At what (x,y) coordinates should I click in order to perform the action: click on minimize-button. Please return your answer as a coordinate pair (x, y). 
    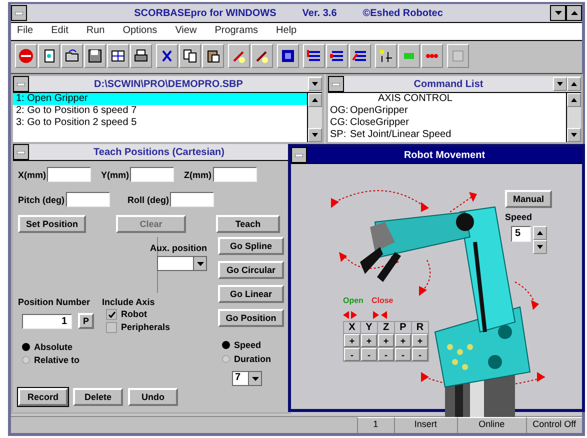
    Looking at the image, I should click on (558, 13).